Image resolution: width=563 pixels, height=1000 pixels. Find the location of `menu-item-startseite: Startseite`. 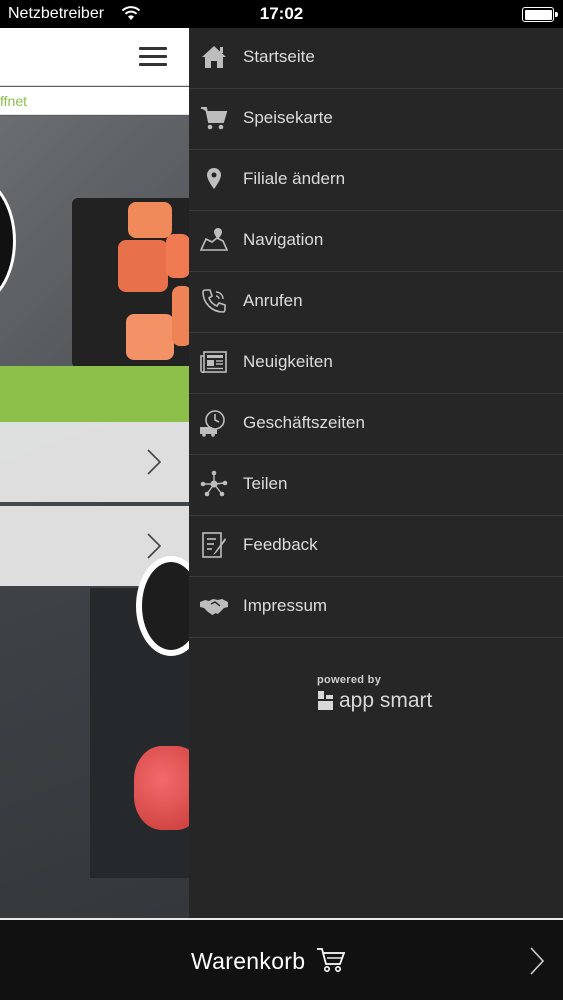

menu-item-startseite: Startseite is located at coordinates (376, 58).